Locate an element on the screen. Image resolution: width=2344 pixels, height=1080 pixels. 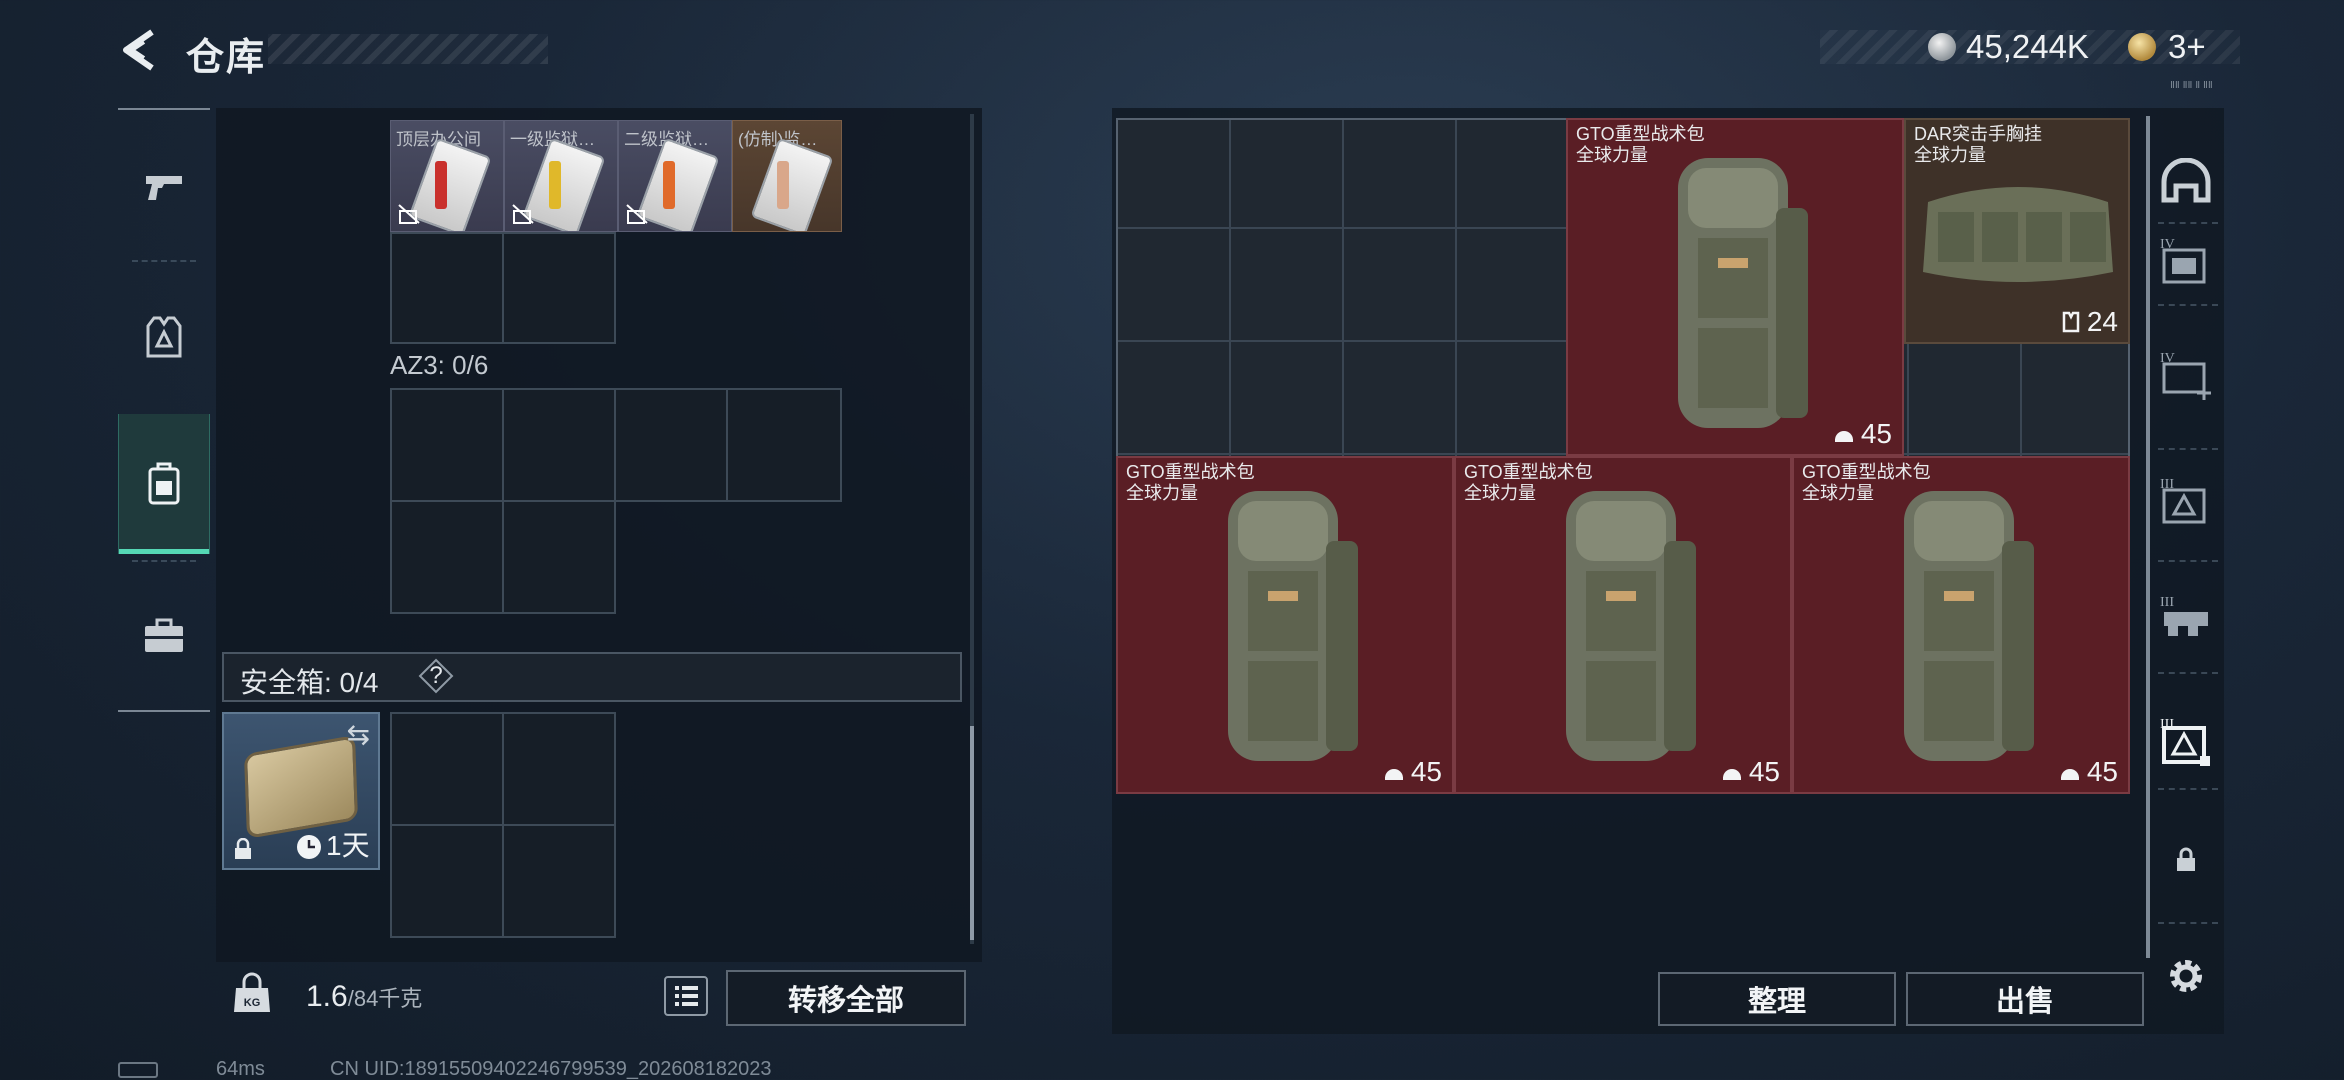
backpack-tier3-icon: III is located at coordinates (2185, 741).